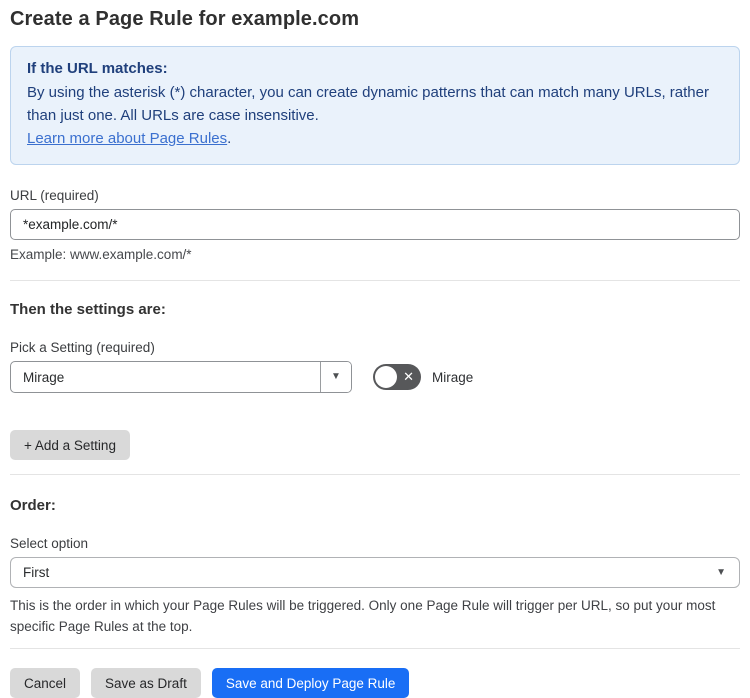 The height and width of the screenshot is (698, 750). What do you see at coordinates (36, 572) in the screenshot?
I see `order-select-value: First` at bounding box center [36, 572].